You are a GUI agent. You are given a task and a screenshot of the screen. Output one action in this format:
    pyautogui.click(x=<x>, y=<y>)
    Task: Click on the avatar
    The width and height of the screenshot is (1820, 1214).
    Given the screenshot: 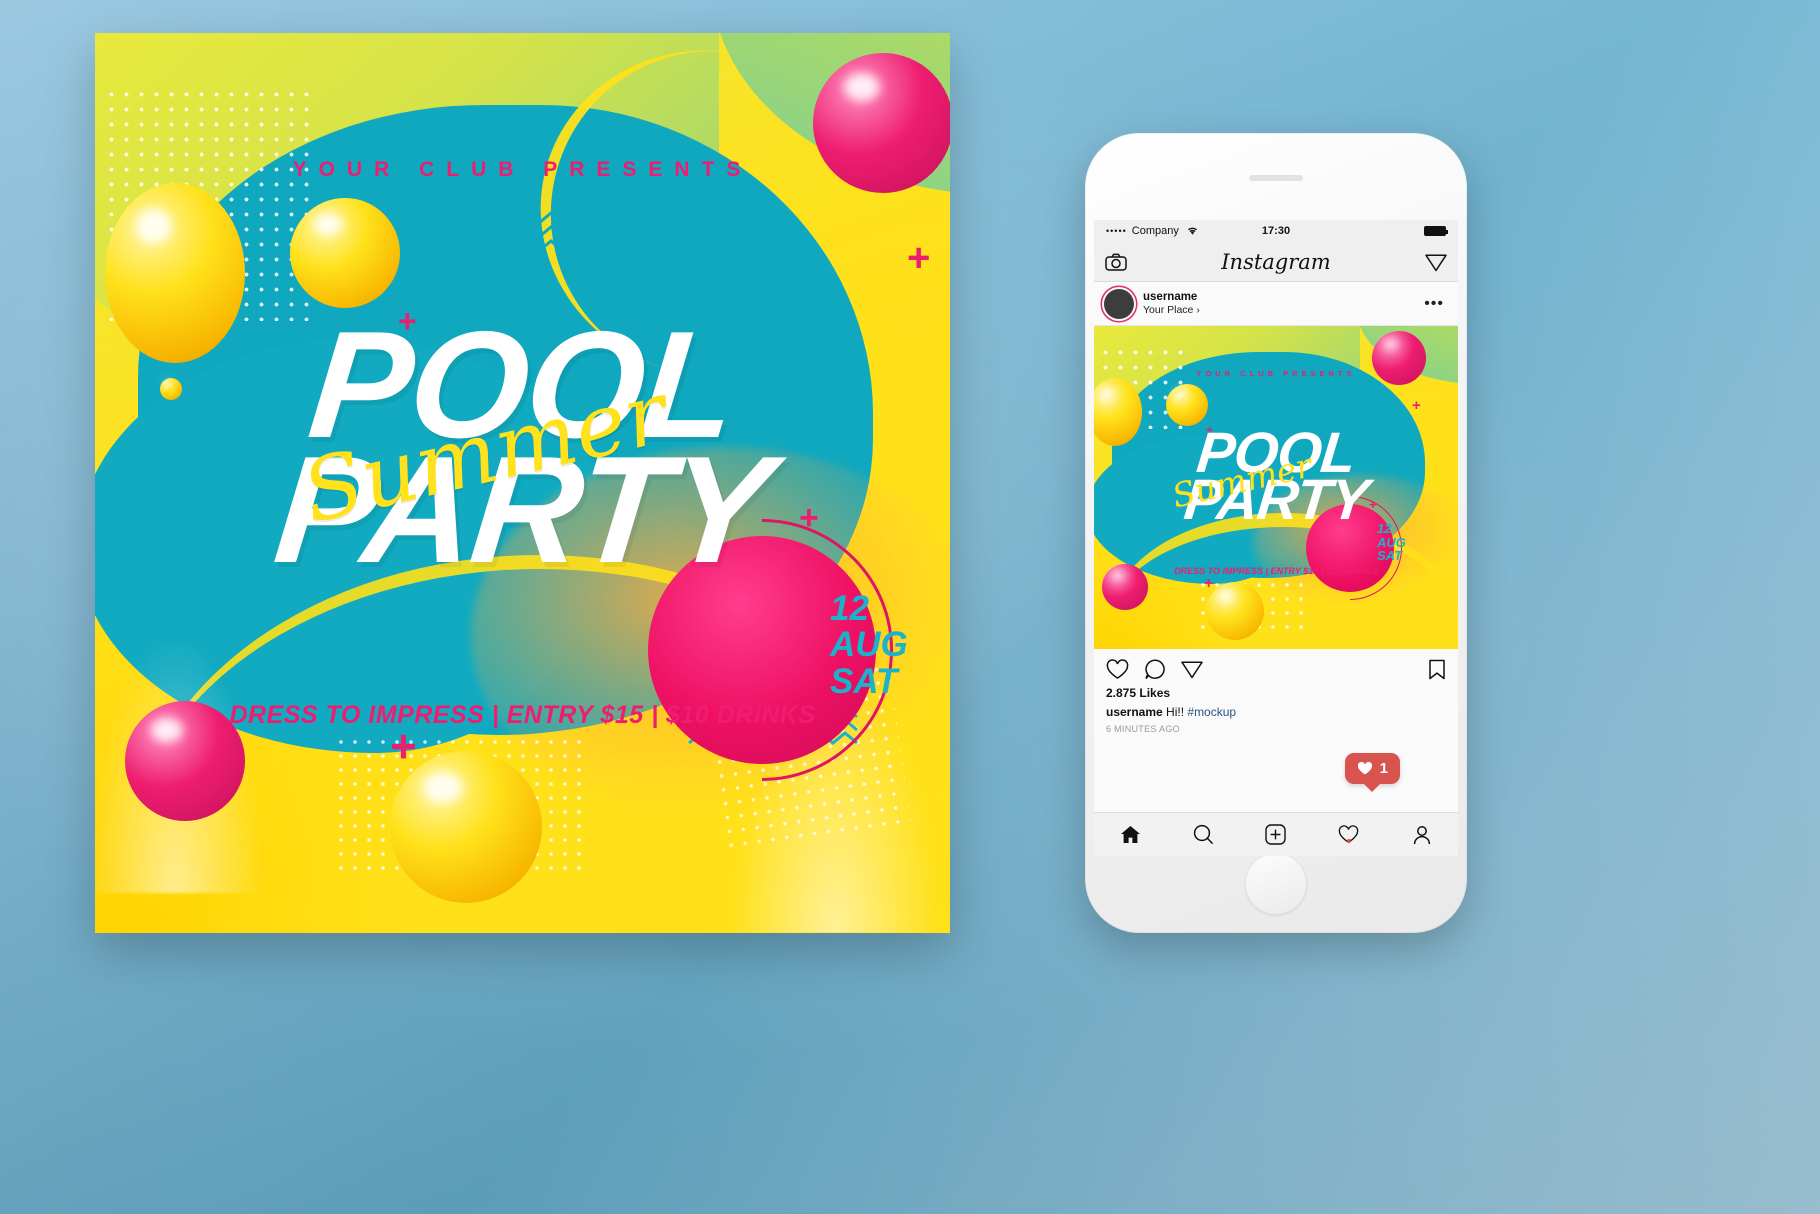 What is the action you would take?
    pyautogui.click(x=1119, y=303)
    